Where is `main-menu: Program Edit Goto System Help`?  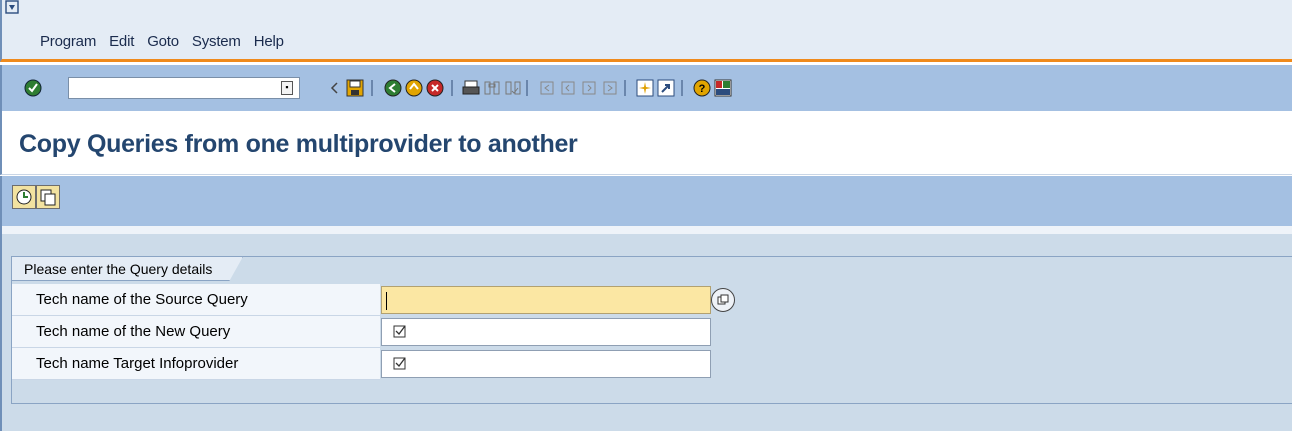 main-menu: Program Edit Goto System Help is located at coordinates (162, 41).